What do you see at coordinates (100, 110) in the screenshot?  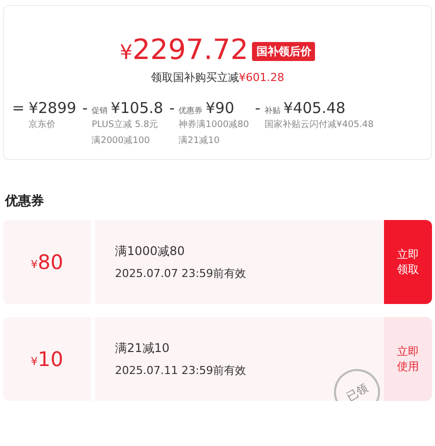 I see `price-part-label: 促销` at bounding box center [100, 110].